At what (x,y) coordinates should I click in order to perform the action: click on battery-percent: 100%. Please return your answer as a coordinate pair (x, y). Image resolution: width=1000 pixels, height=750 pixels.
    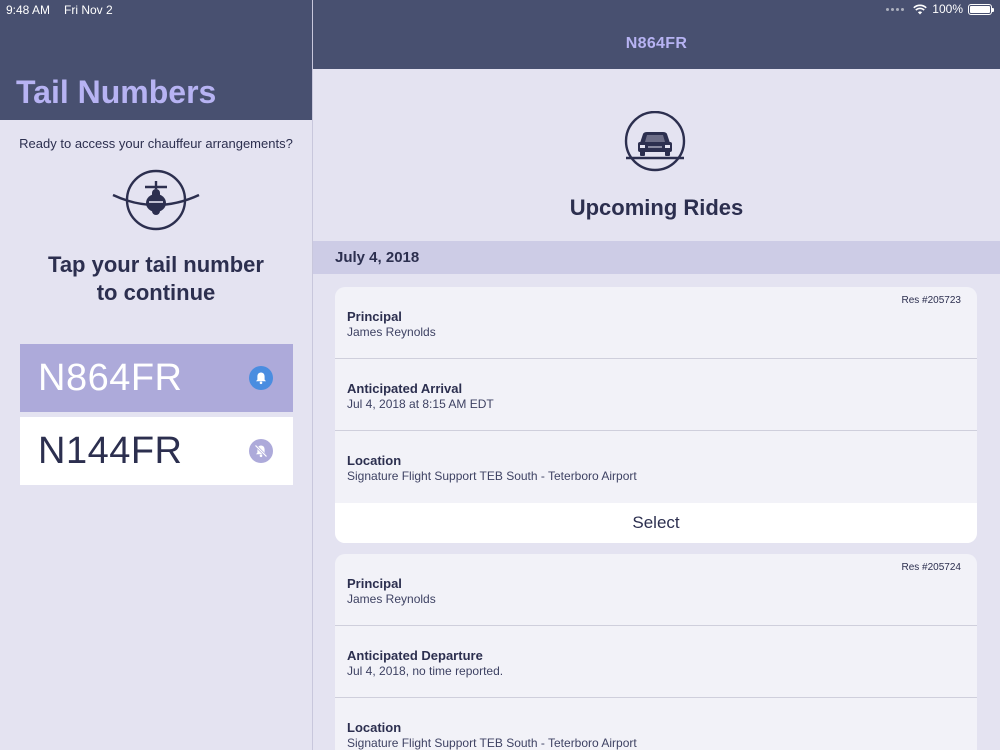
    Looking at the image, I should click on (947, 9).